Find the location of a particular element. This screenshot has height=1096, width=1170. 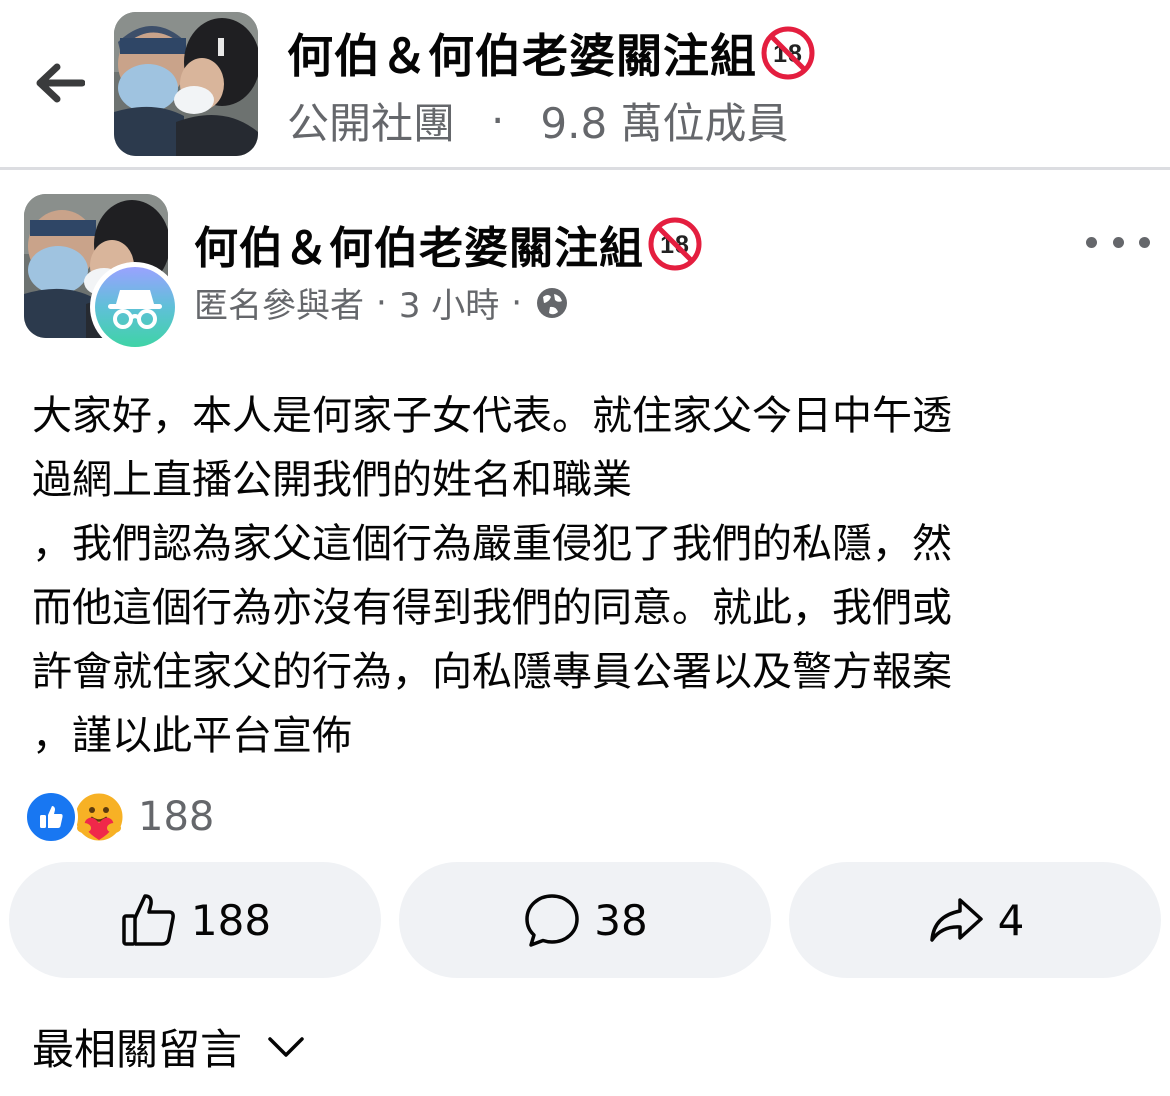

globe-icon is located at coordinates (552, 302).